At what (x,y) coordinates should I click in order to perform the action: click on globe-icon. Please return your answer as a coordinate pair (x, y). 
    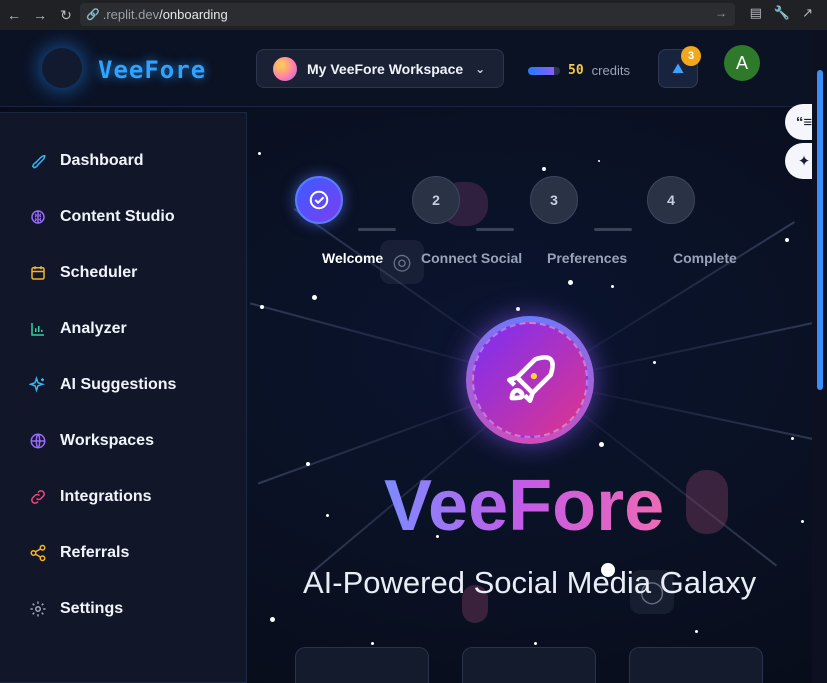
    Looking at the image, I should click on (38, 441).